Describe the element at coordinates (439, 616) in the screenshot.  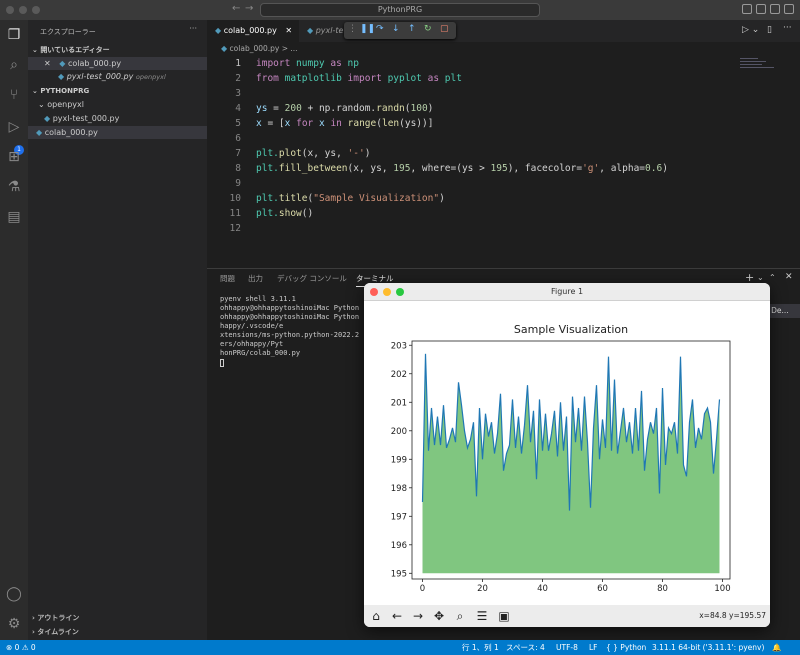
I see `pan-icon: ✥` at that location.